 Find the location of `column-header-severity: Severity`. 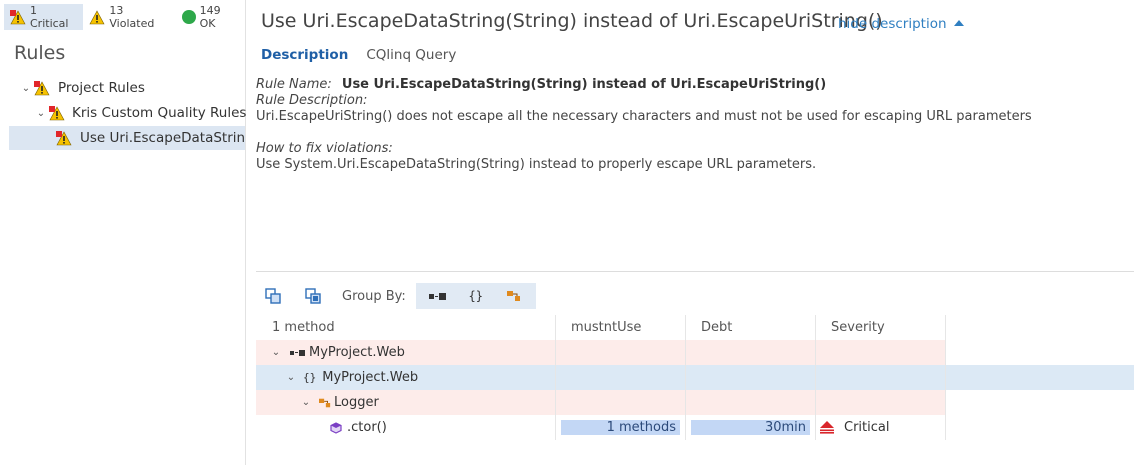

column-header-severity: Severity is located at coordinates (881, 327).